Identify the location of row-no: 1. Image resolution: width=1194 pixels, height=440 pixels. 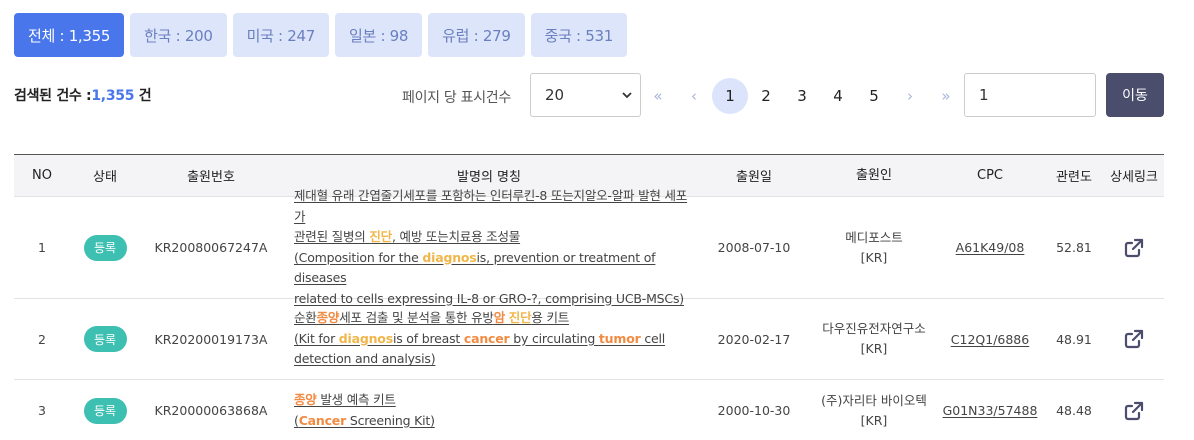
(42, 247).